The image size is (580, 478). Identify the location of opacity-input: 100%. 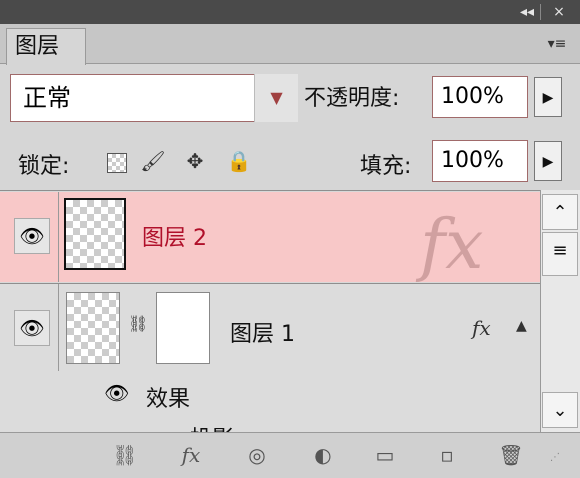
(480, 97).